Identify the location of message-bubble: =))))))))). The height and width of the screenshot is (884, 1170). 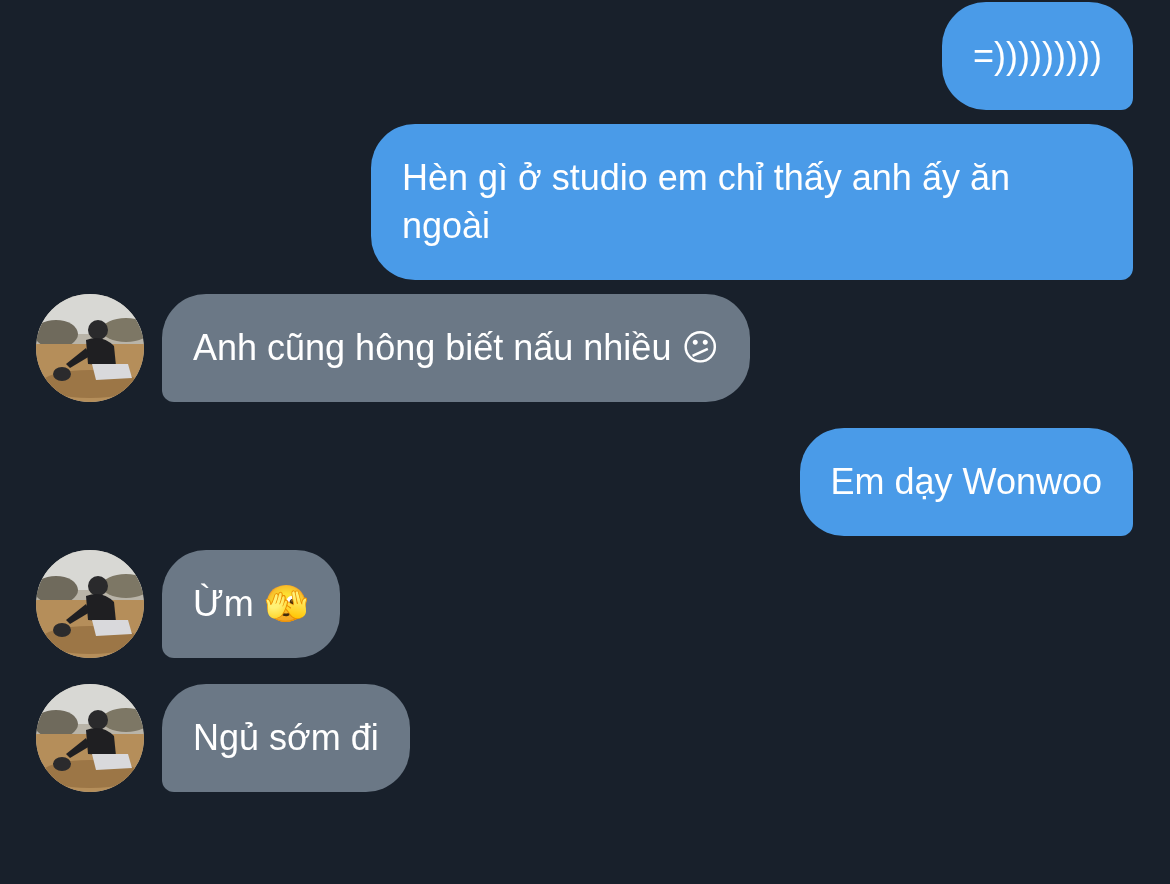
(1037, 56).